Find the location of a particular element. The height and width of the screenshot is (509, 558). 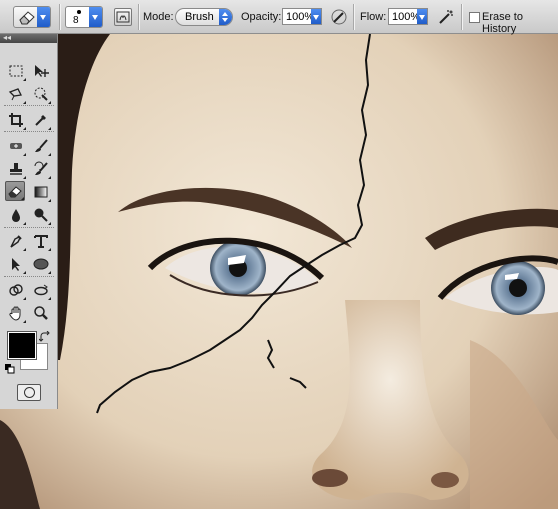

dodge-tool-icon is located at coordinates (41, 215).